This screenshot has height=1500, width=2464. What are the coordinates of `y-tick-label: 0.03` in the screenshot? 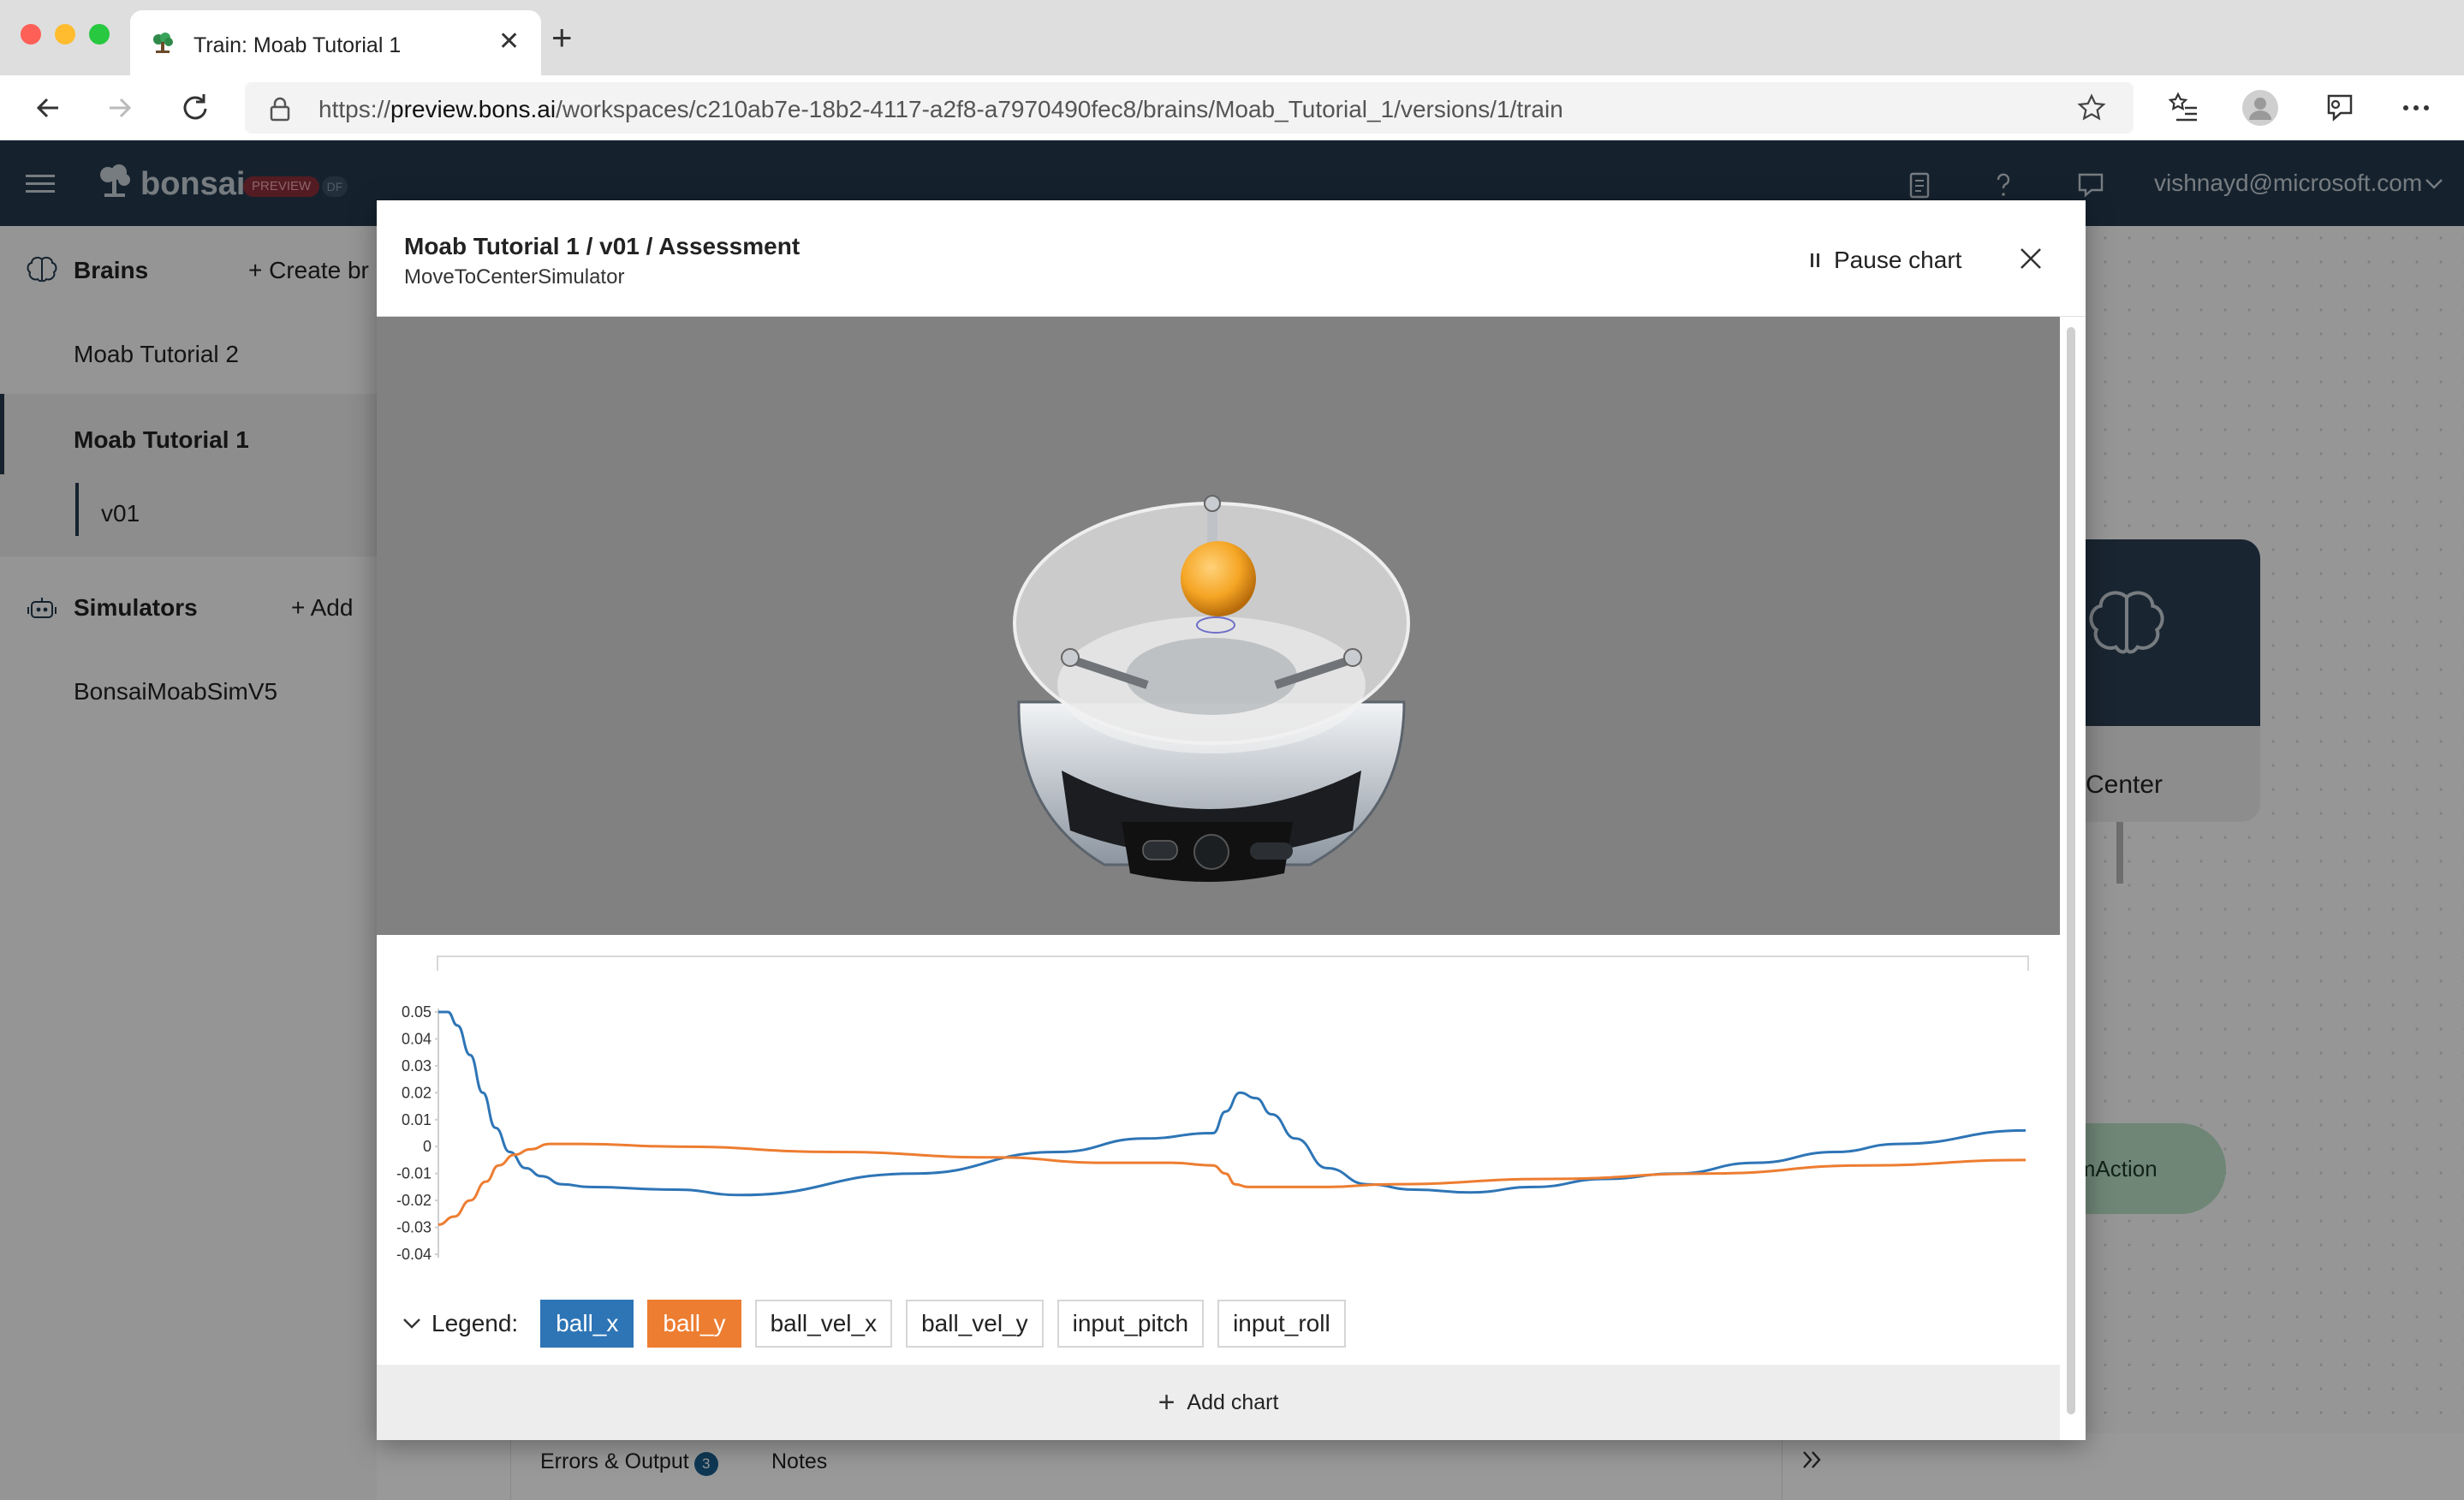 It's located at (417, 1065).